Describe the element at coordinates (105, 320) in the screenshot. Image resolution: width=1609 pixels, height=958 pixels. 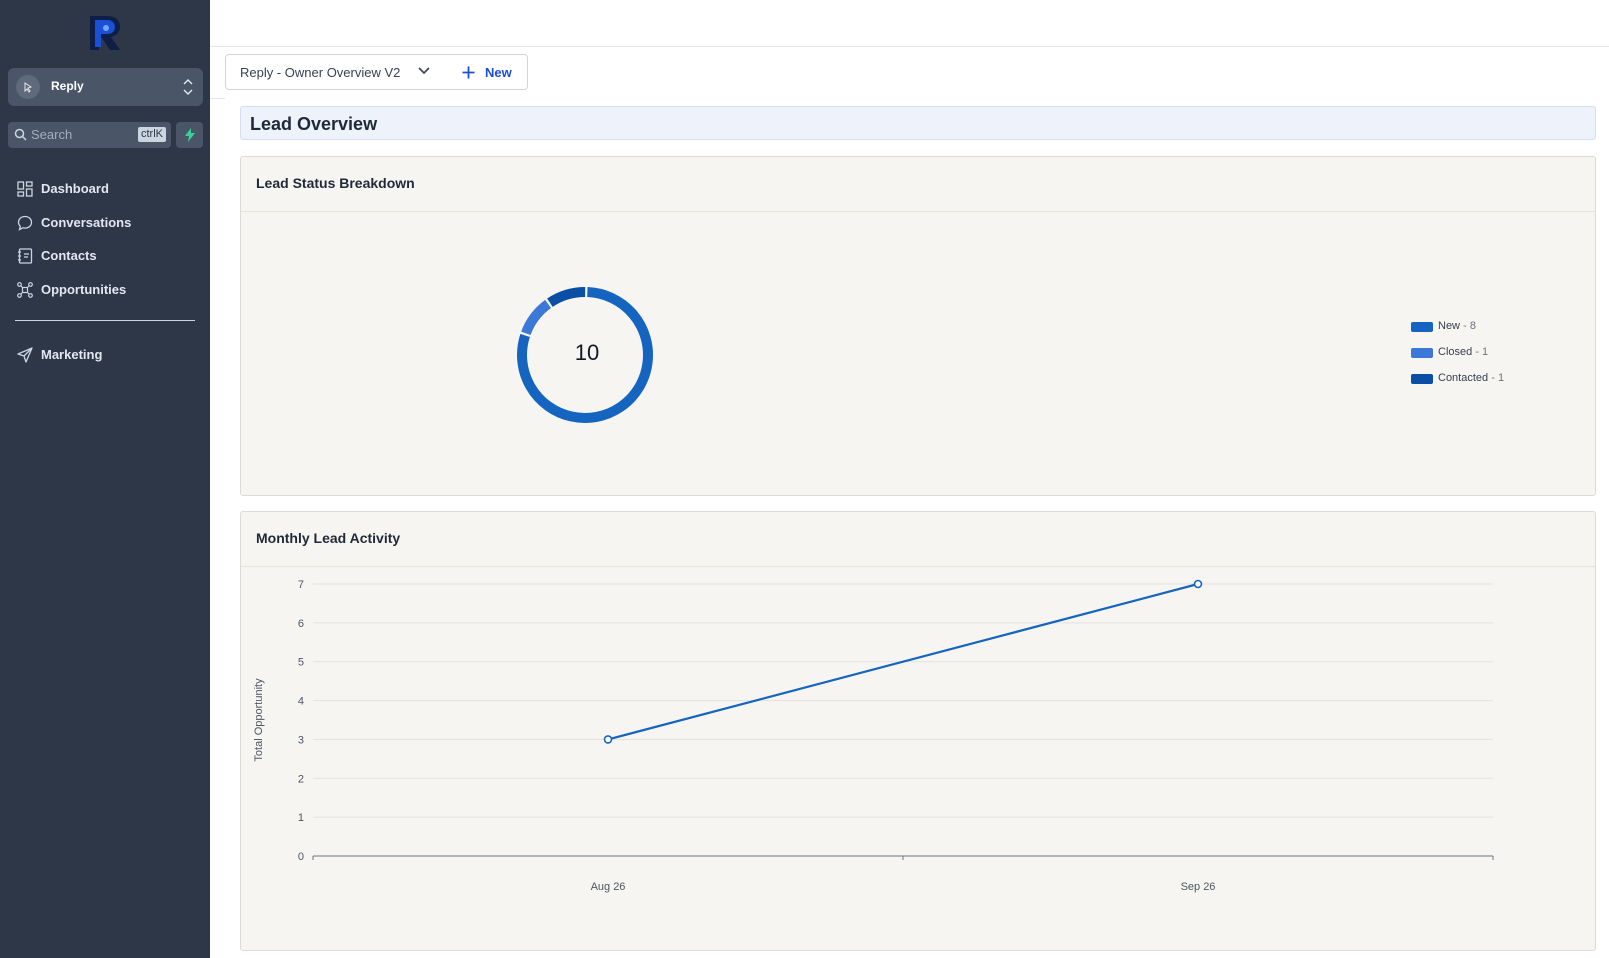
I see `sidebar-divider` at that location.